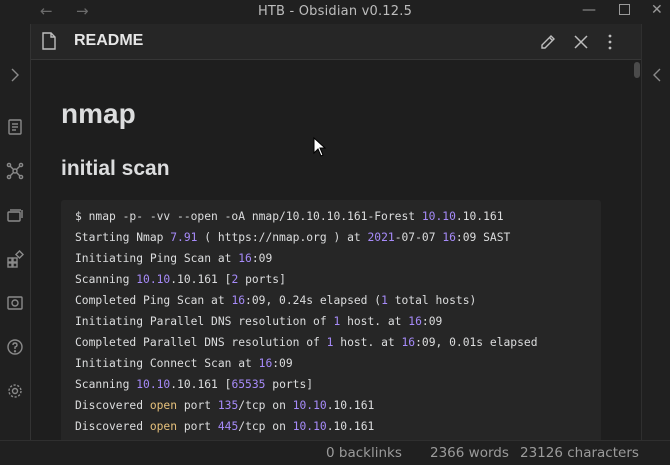 The width and height of the screenshot is (670, 465). I want to click on code-token: Starting Nmap, so click(123, 237).